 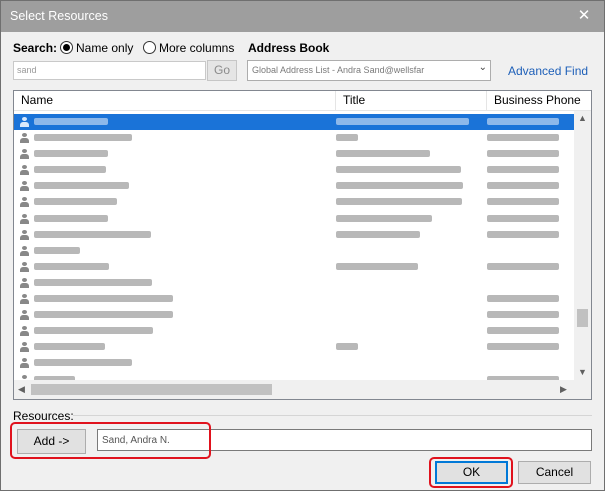 What do you see at coordinates (222, 70) in the screenshot?
I see `go-button: Go` at bounding box center [222, 70].